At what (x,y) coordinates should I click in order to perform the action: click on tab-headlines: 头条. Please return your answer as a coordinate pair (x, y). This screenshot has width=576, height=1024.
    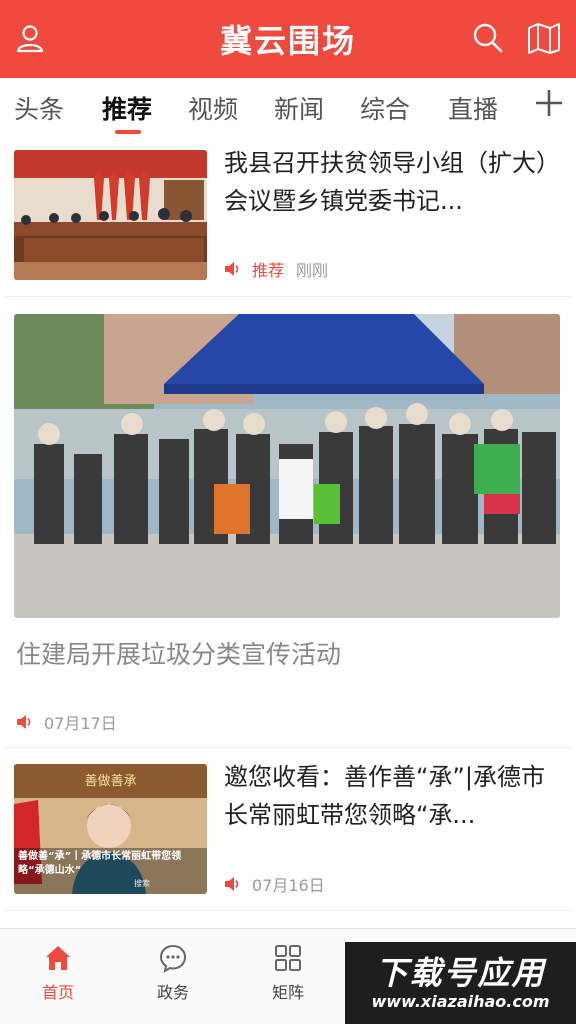
    Looking at the image, I should click on (39, 108).